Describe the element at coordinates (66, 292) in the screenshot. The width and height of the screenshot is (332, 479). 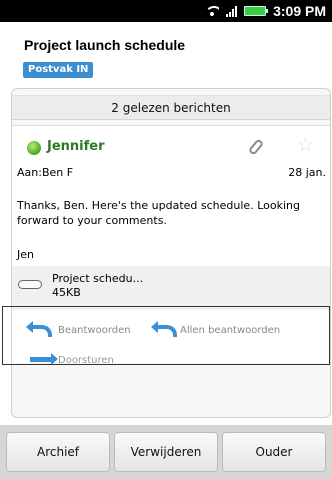
I see `attachment-size: 45KB` at that location.